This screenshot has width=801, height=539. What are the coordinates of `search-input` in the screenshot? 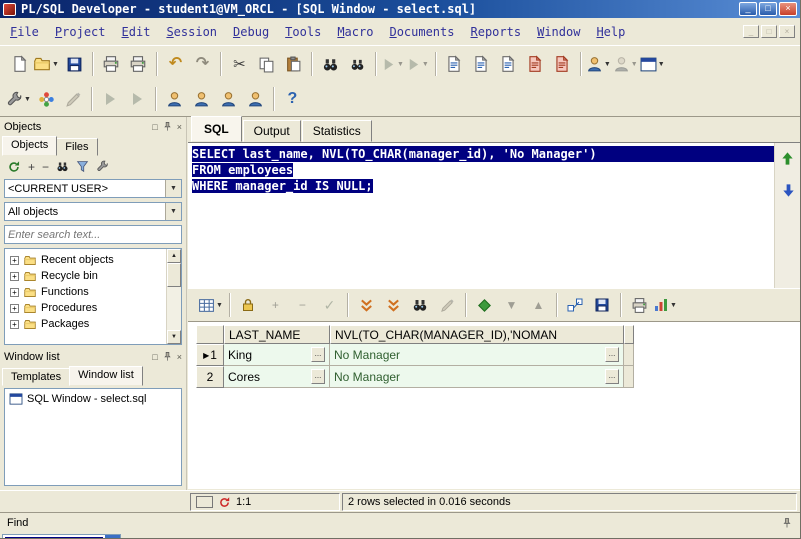 It's located at (93, 234).